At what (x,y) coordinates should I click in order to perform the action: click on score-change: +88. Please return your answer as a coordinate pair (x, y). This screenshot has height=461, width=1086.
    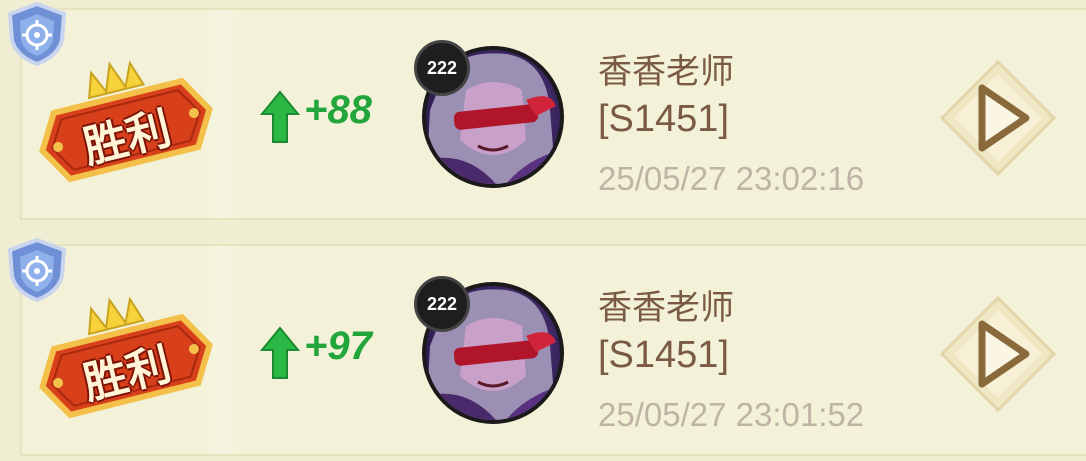
    Looking at the image, I should click on (338, 110).